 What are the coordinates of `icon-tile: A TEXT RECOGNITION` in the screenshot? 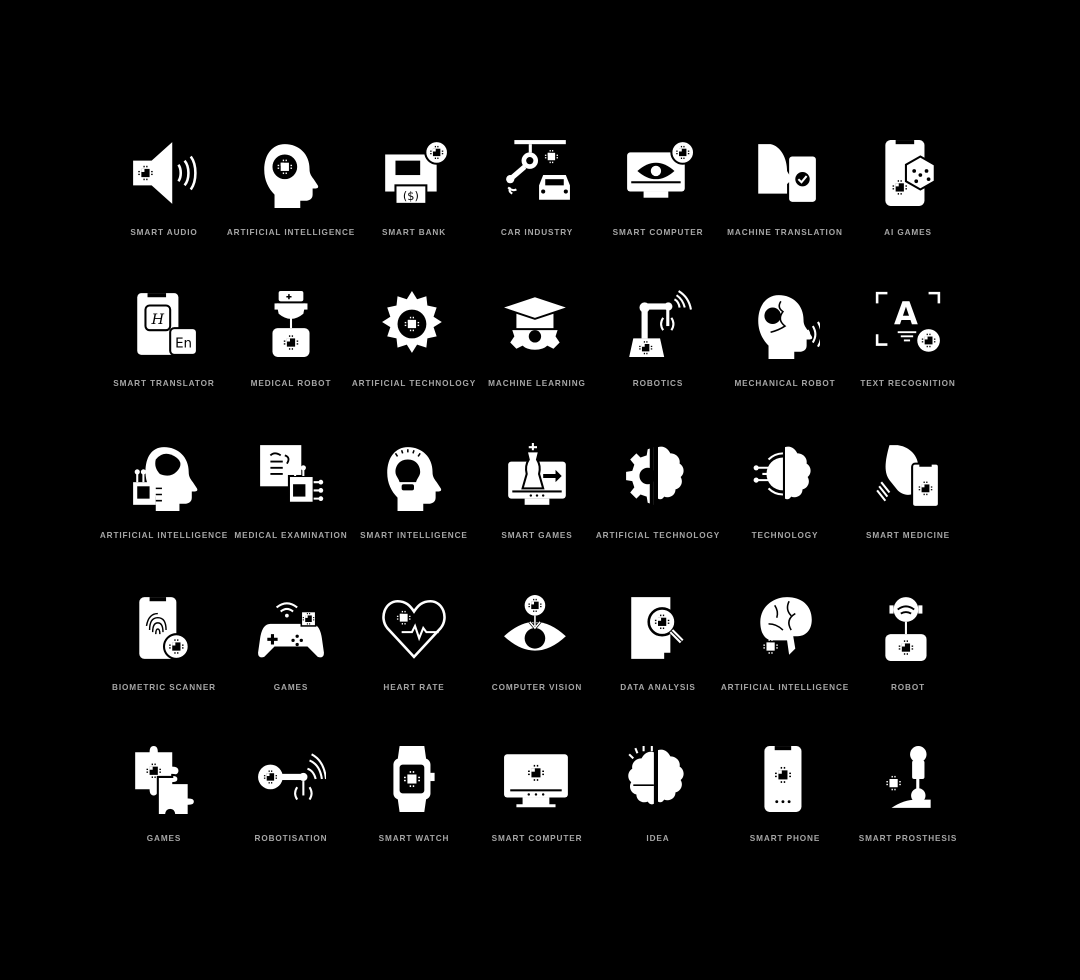 It's located at (908, 354).